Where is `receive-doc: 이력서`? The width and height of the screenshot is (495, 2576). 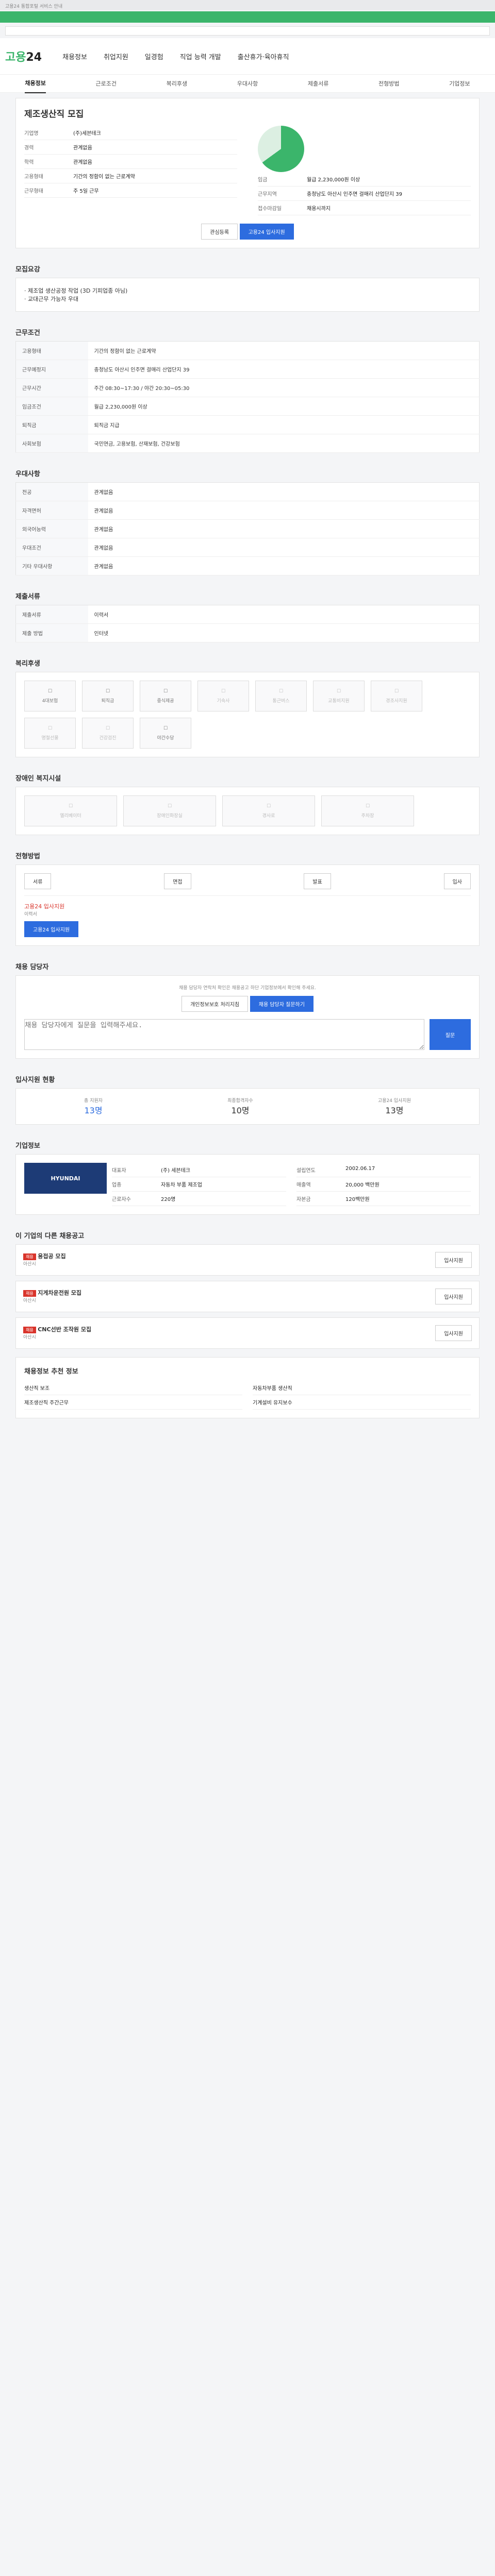
receive-doc: 이력서 is located at coordinates (31, 914).